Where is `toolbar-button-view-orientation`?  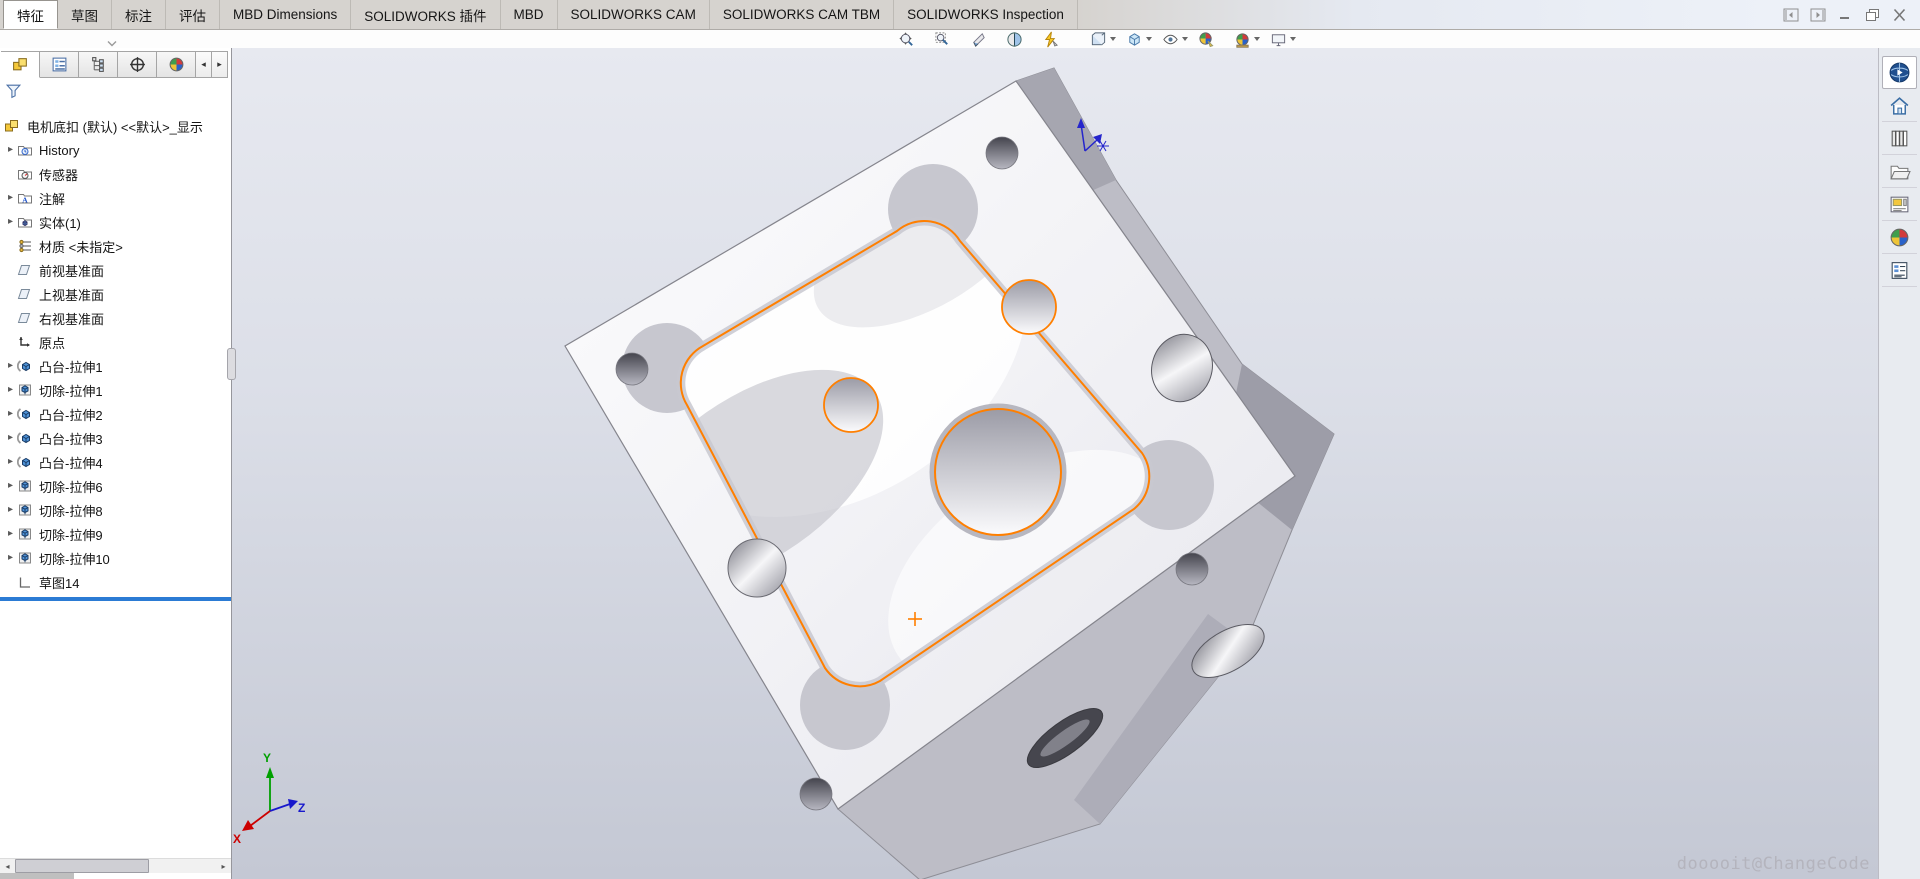 toolbar-button-view-orientation is located at coordinates (1103, 39).